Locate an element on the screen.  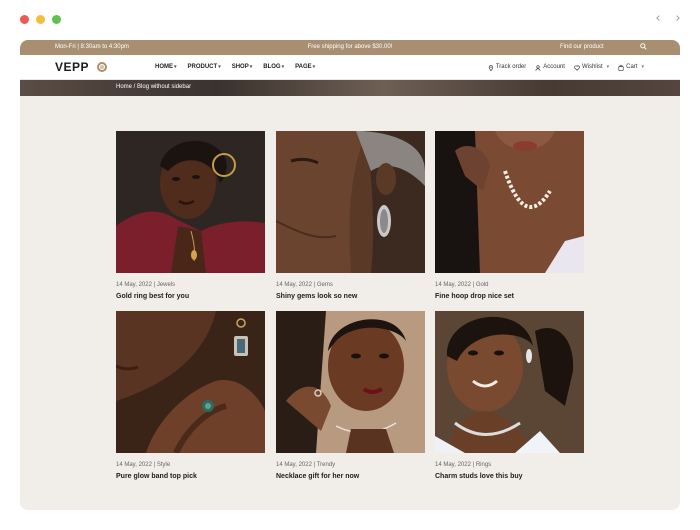
location-pin-icon is located at coordinates (490, 67).